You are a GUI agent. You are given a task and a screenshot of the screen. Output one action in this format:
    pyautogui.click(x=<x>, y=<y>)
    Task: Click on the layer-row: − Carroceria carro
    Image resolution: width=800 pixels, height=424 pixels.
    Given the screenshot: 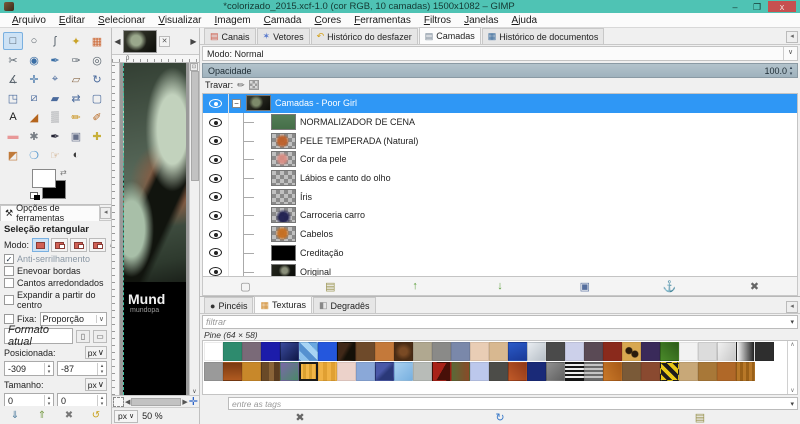 What is the action you would take?
    pyautogui.click(x=500, y=215)
    